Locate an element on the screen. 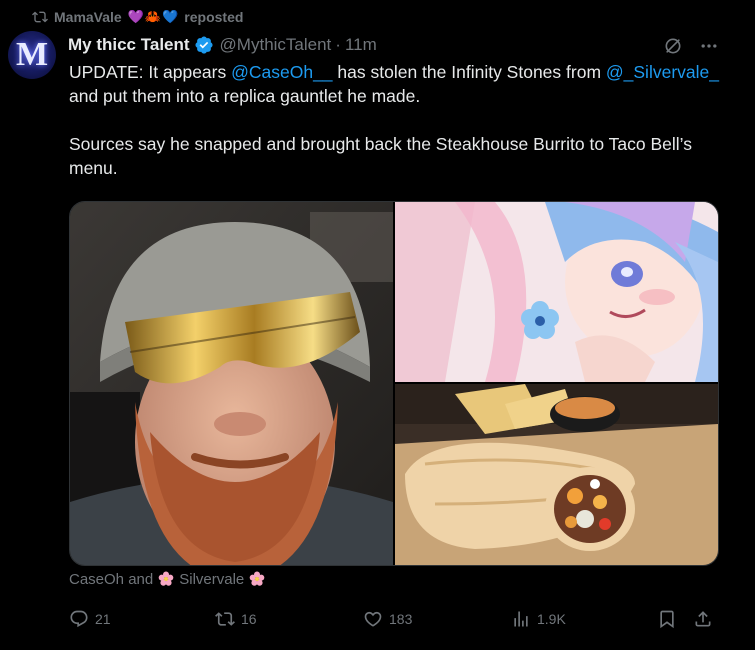 The width and height of the screenshot is (755, 650). repost-label: reposted is located at coordinates (214, 17).